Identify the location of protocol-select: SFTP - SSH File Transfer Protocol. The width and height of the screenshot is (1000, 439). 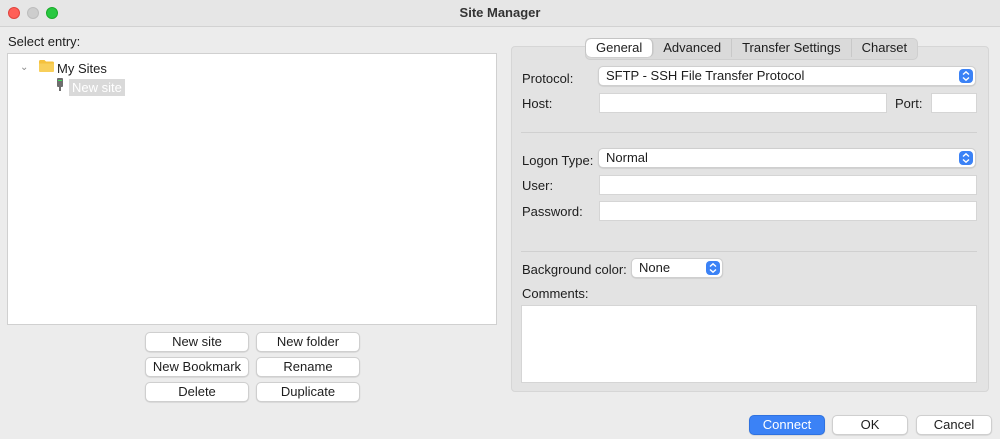
(787, 76).